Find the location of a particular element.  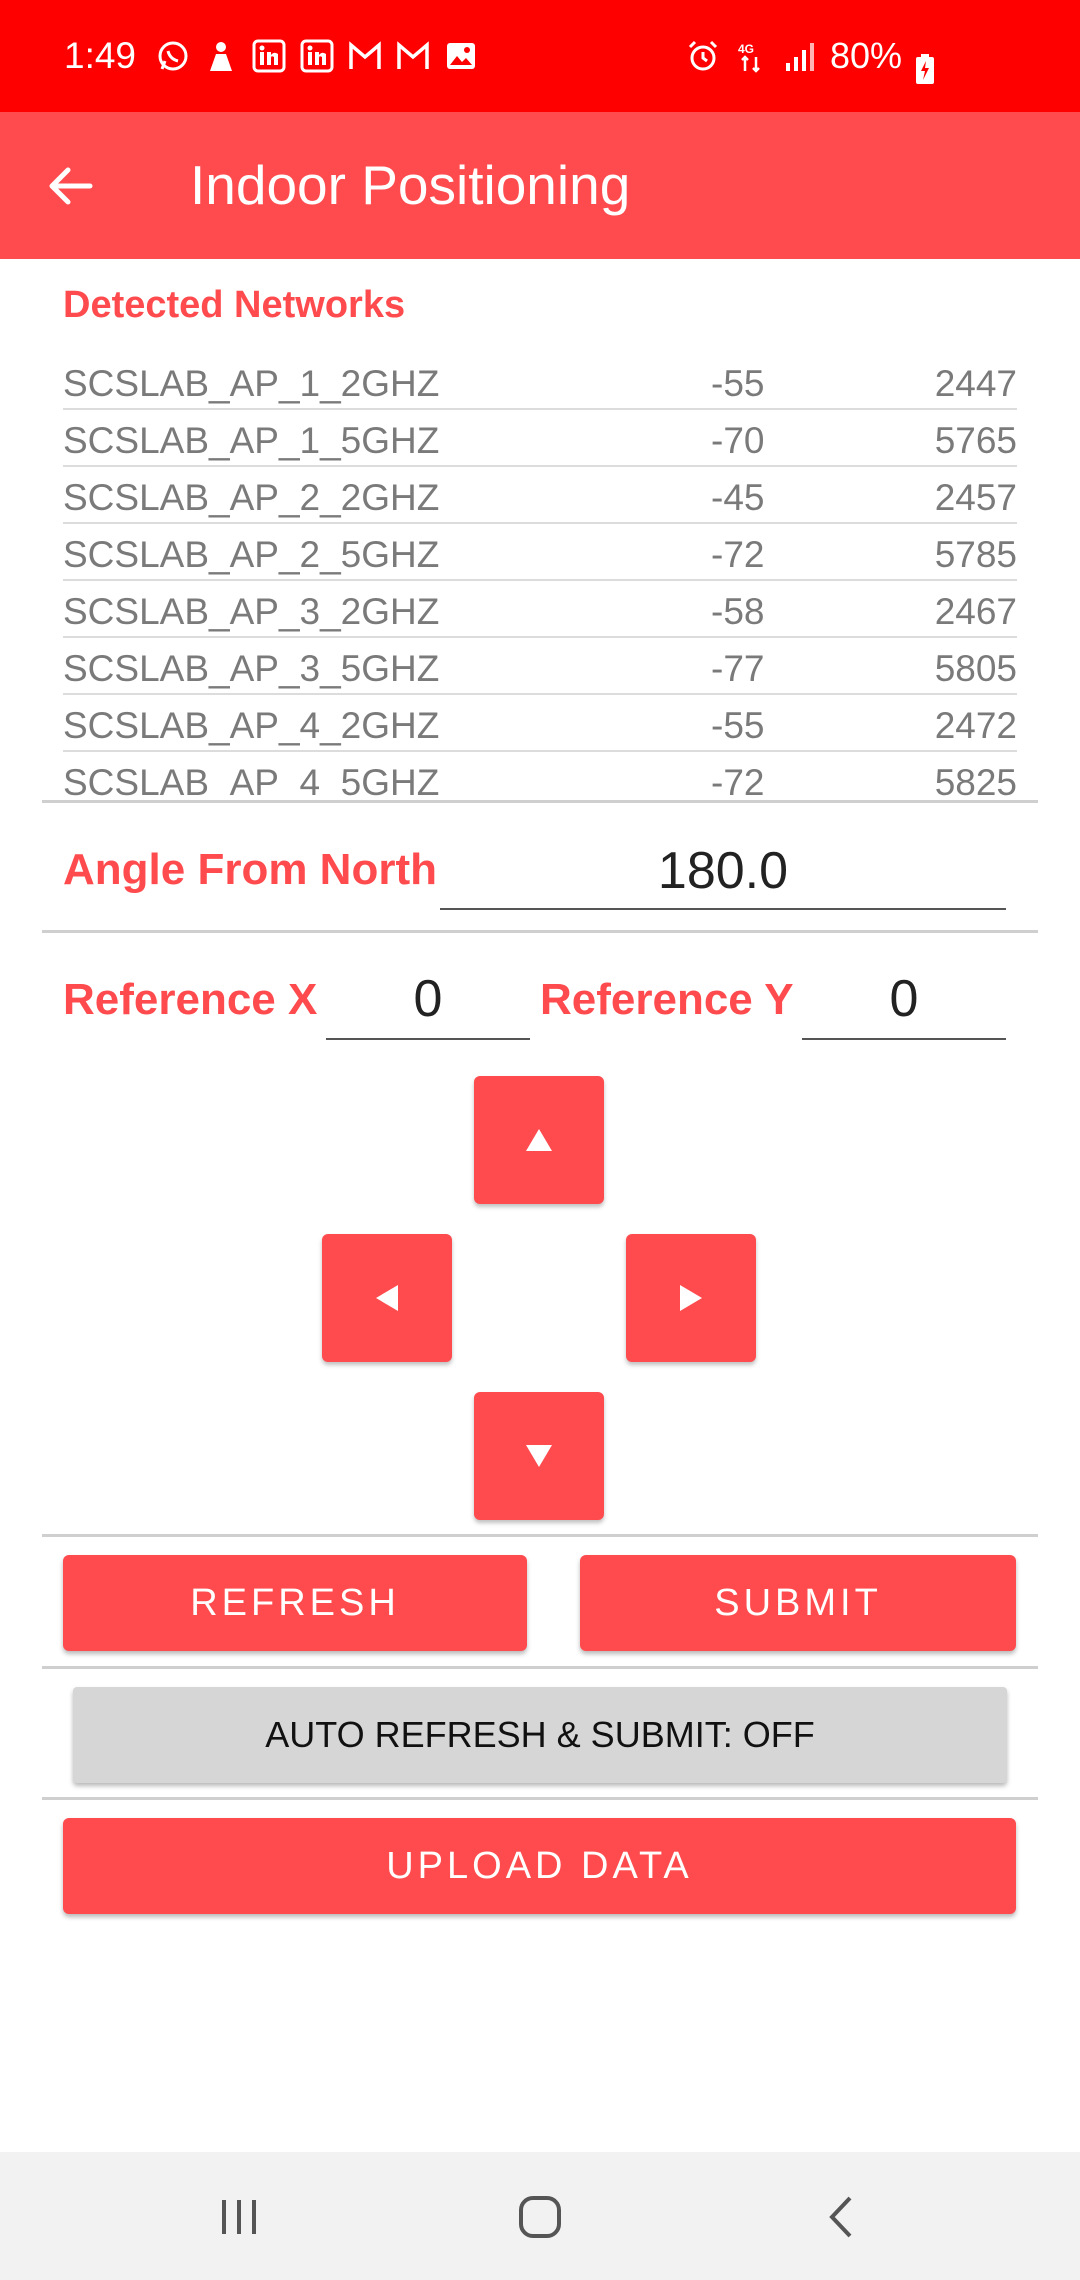

status-left: 1:49 is located at coordinates (271, 56).